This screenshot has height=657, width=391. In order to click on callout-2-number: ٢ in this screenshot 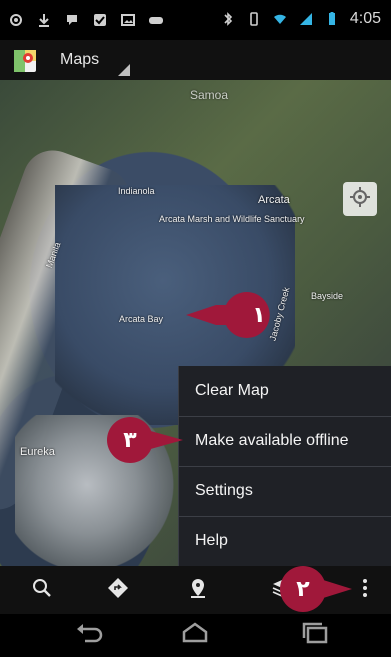, I will do `click(303, 589)`.